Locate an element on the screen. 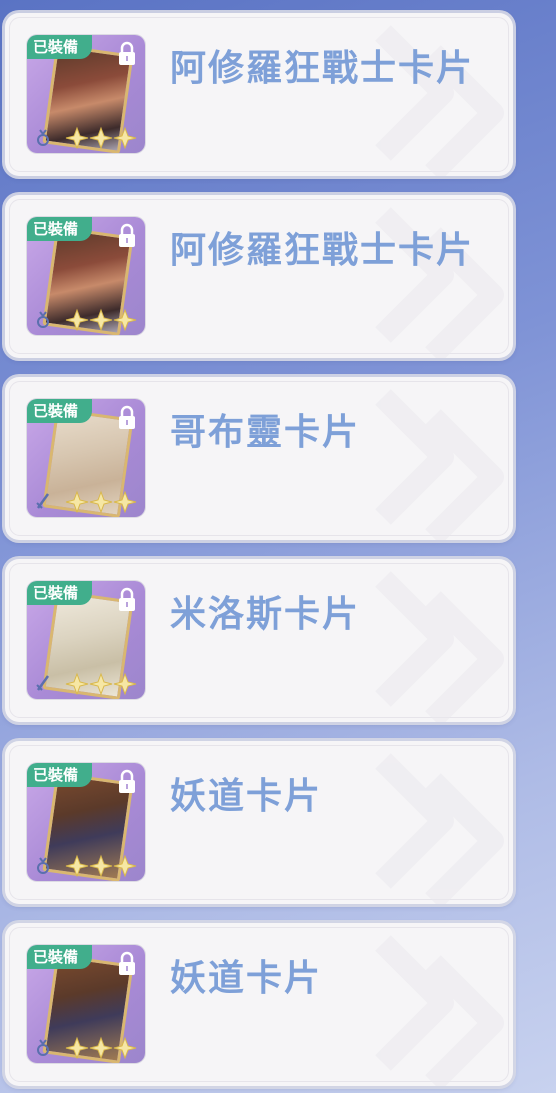  card-list-item: 已裝備 哥布靈卡片 is located at coordinates (259, 458).